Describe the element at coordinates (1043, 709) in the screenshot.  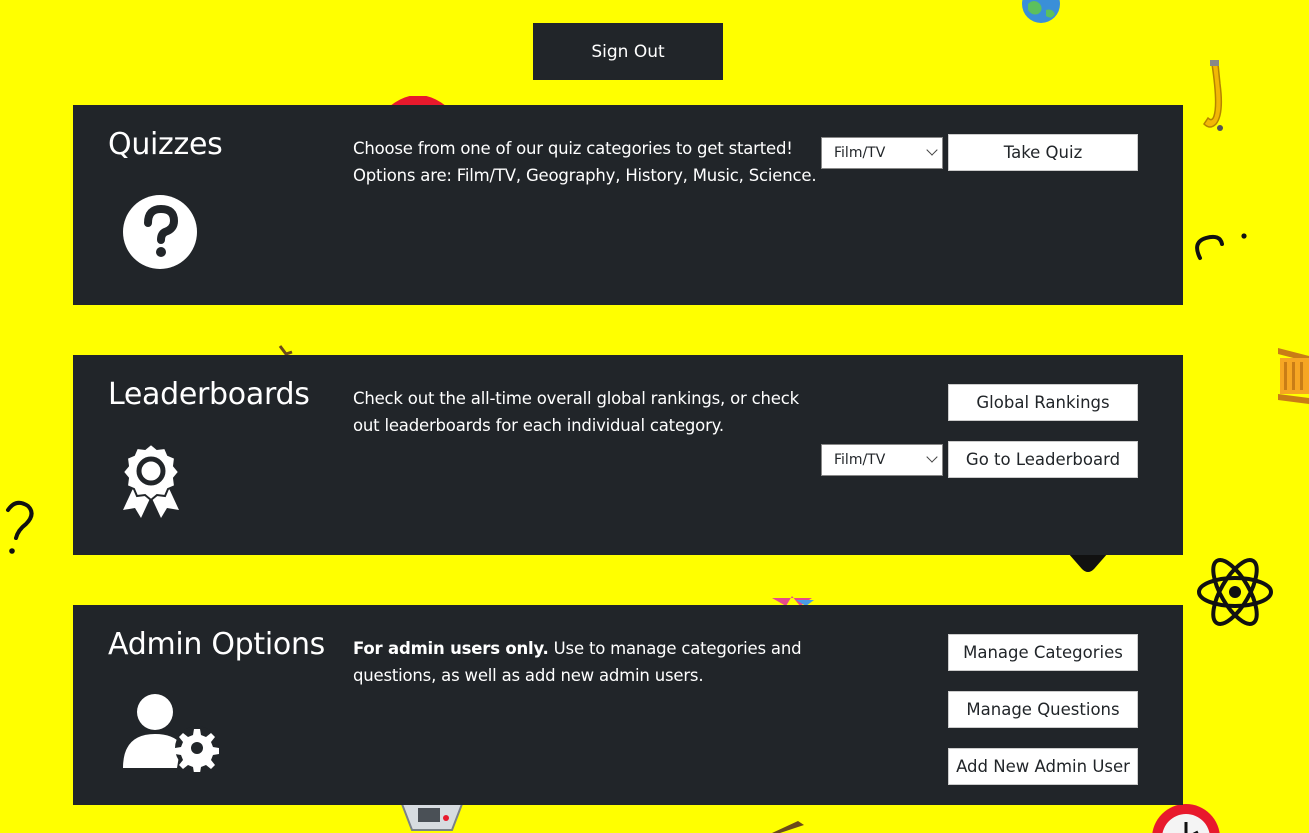
I see `manage-questions-button: Manage Questions` at that location.